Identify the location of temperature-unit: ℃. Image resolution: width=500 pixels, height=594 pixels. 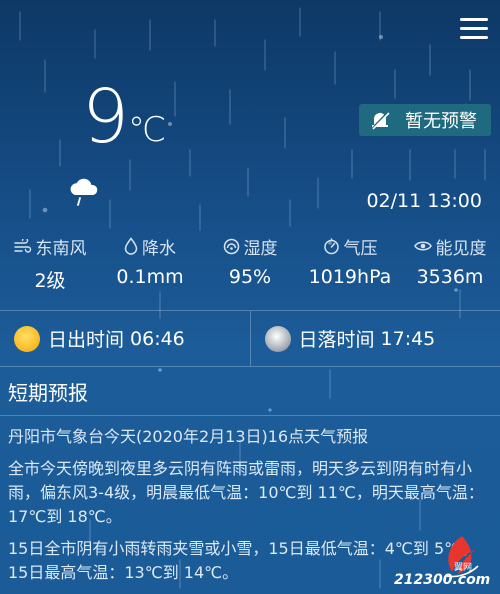
(147, 130).